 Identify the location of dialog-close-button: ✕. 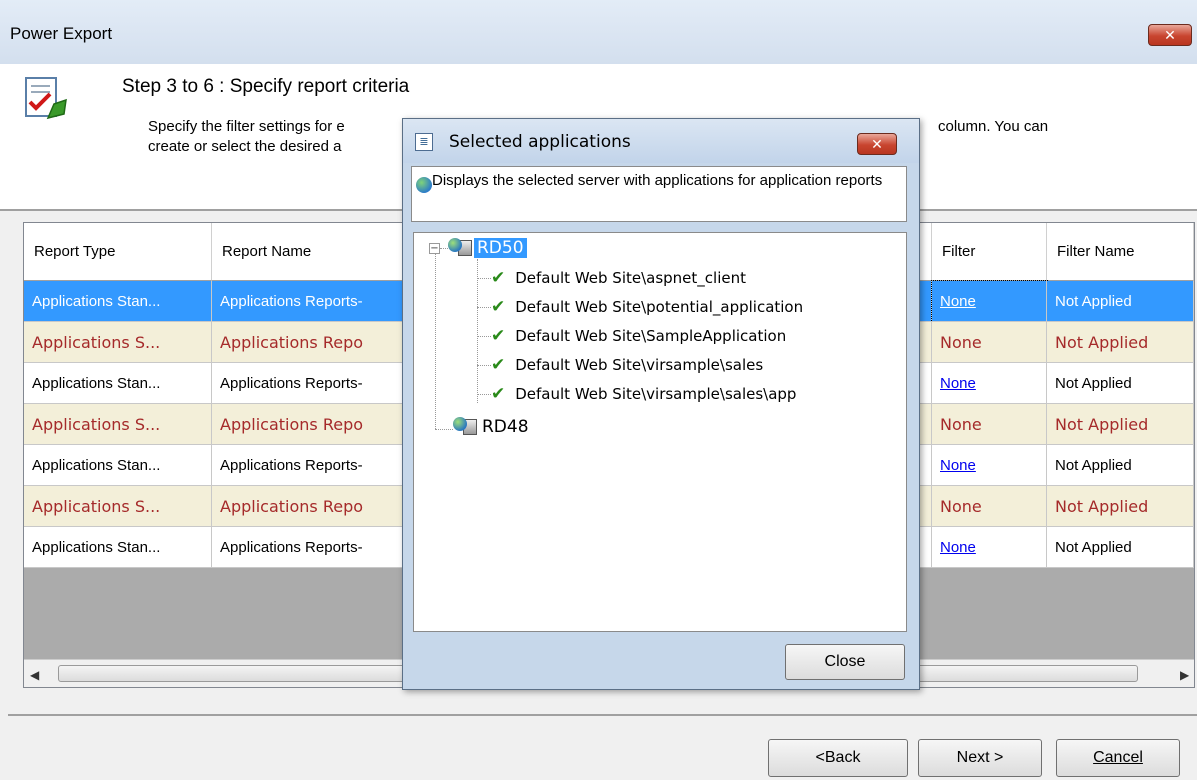
(877, 144).